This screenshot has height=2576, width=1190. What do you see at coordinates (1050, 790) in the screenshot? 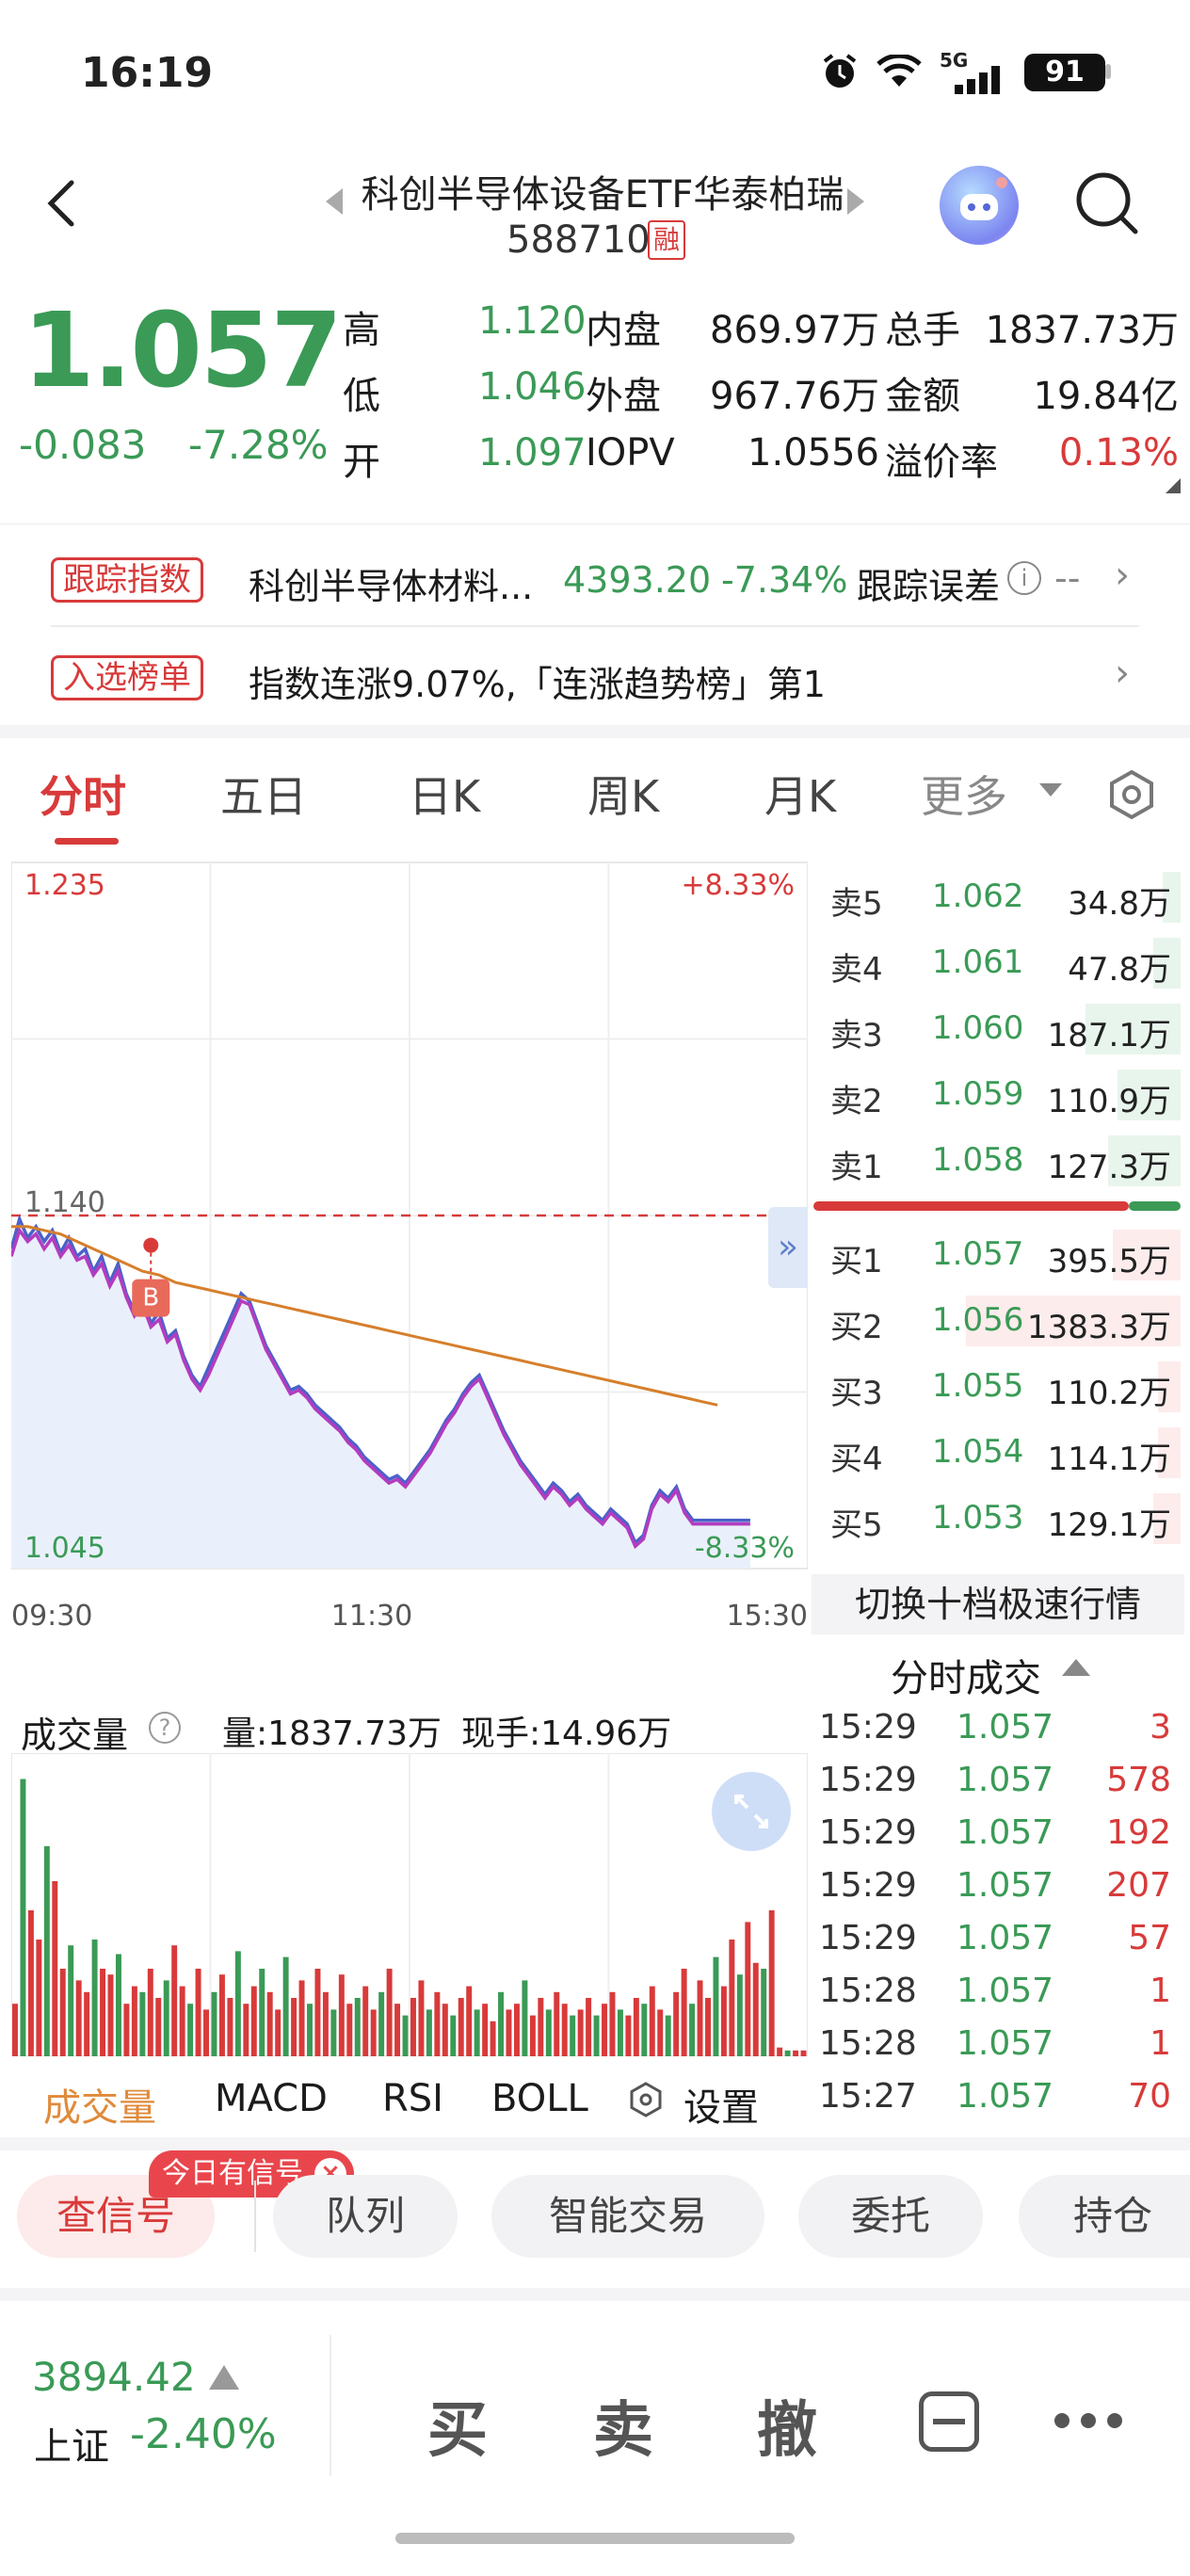
I see `dropdown-arrow-icon` at bounding box center [1050, 790].